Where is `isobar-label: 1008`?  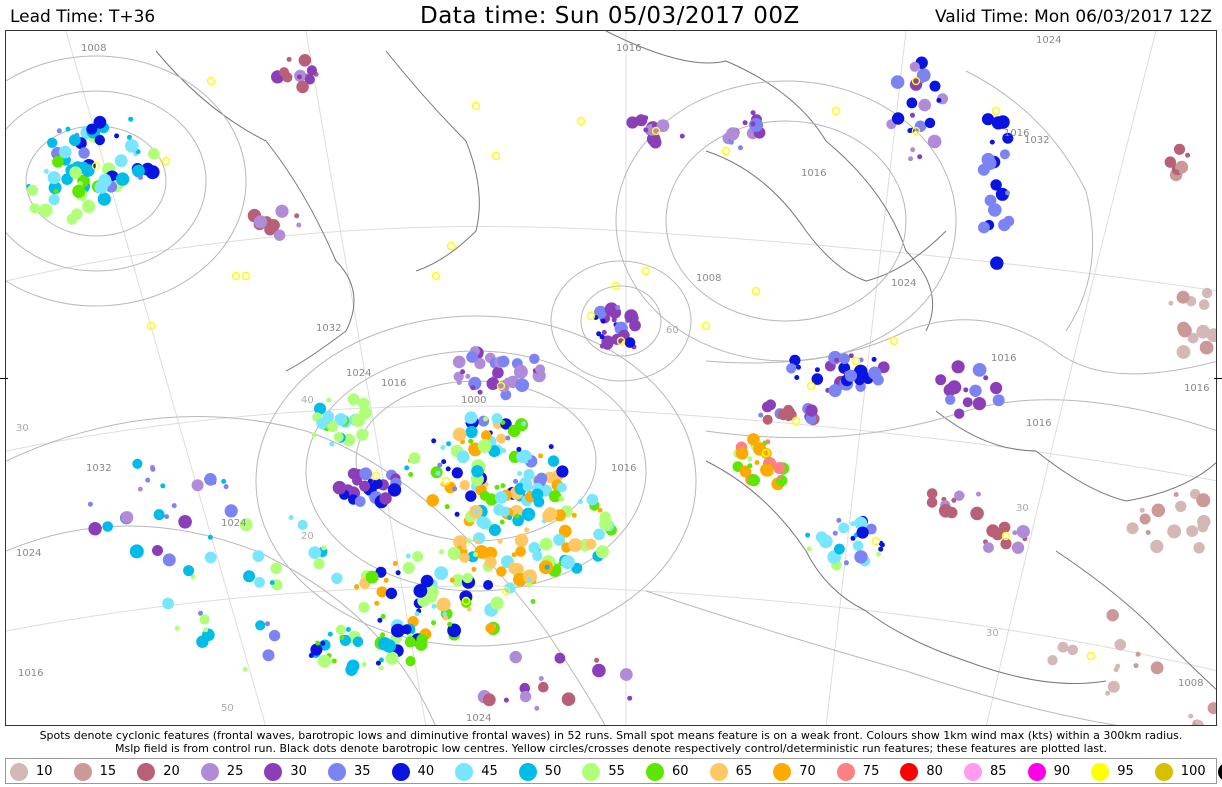
isobar-label: 1008 is located at coordinates (1190, 683).